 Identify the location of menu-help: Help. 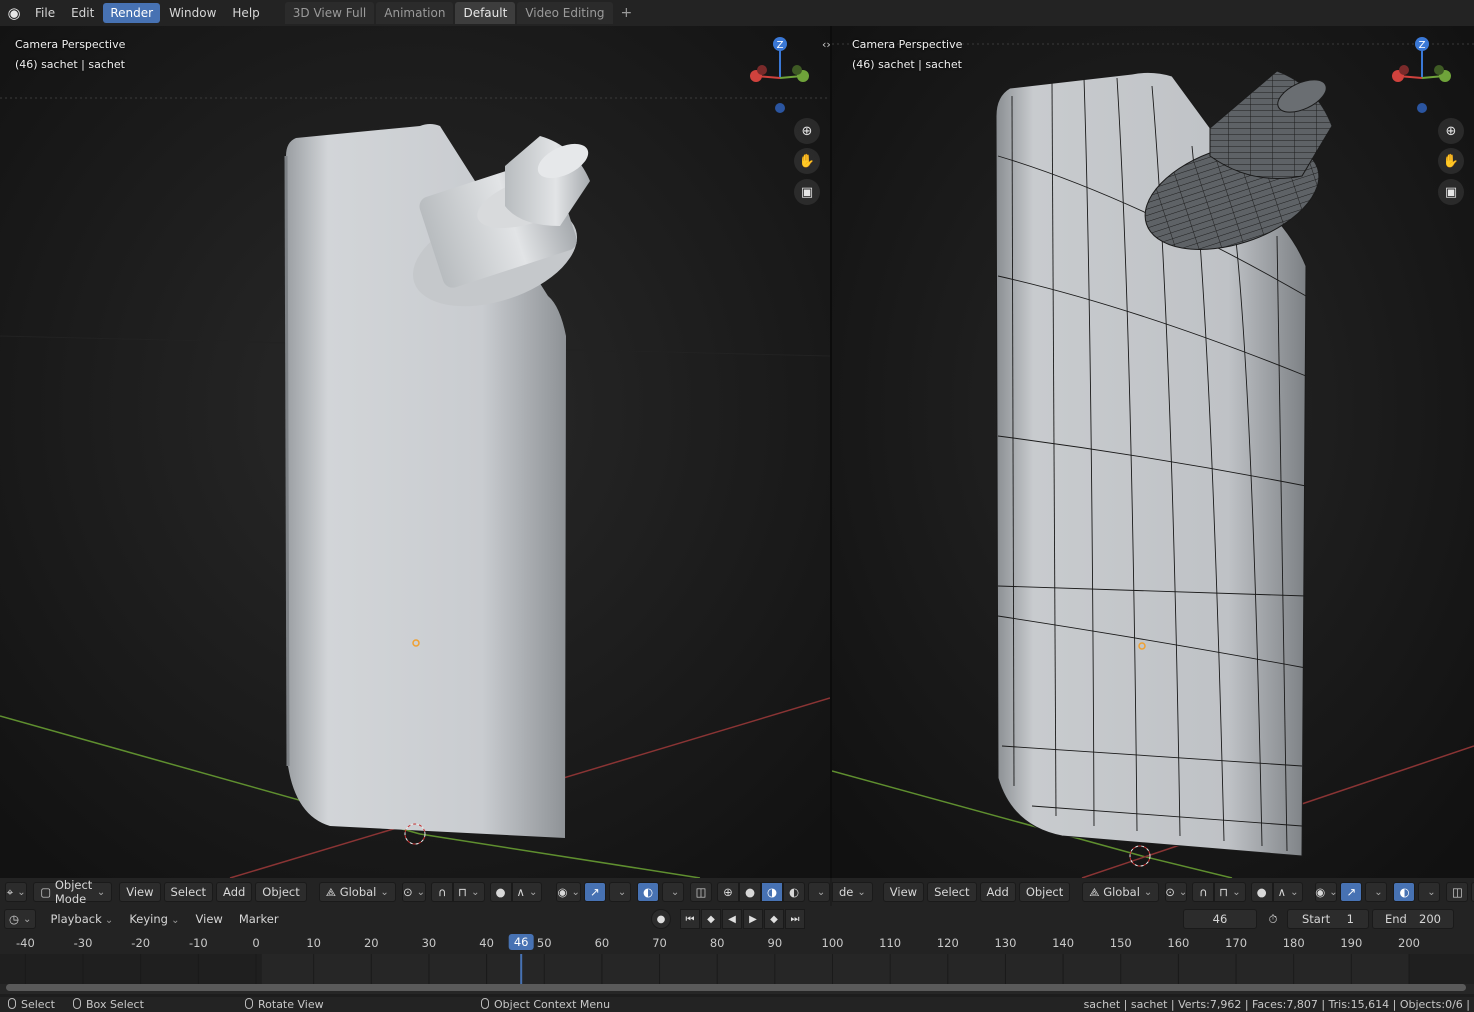
(245, 13).